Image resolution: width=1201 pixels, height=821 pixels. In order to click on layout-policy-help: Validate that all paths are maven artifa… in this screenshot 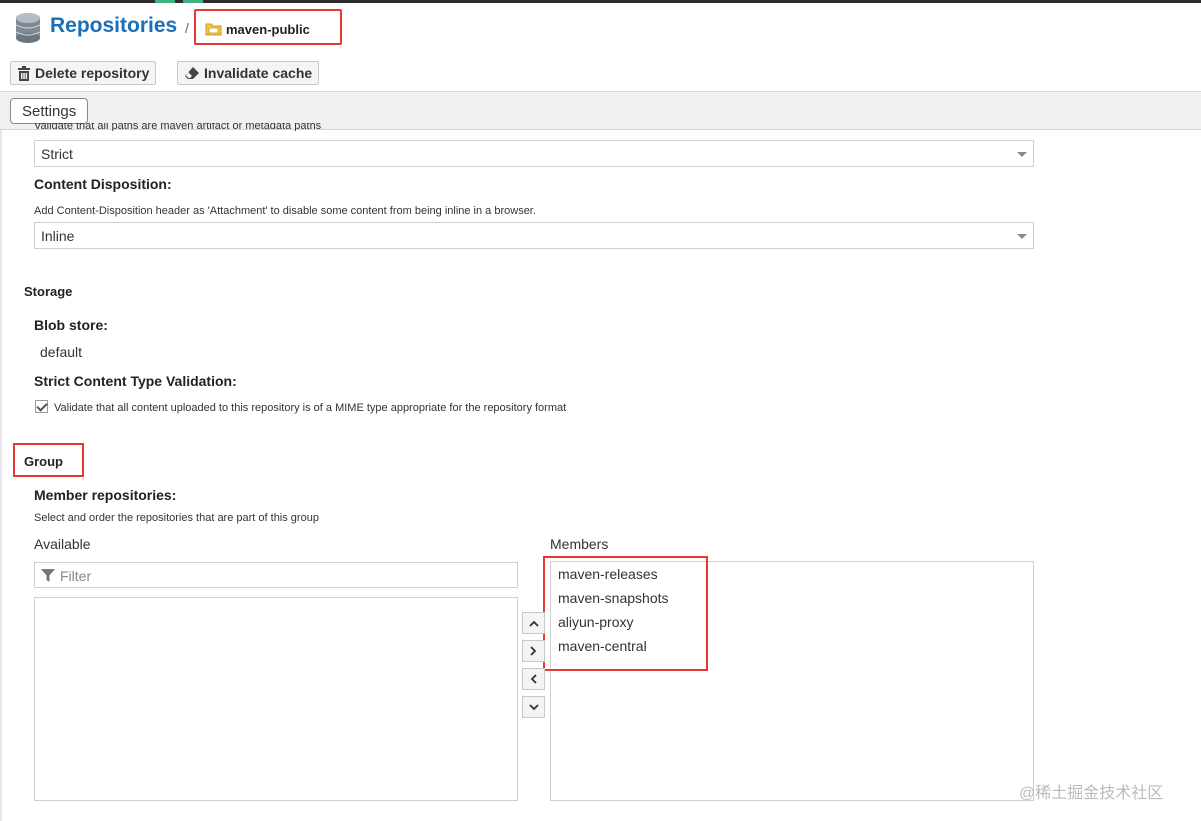, I will do `click(178, 127)`.